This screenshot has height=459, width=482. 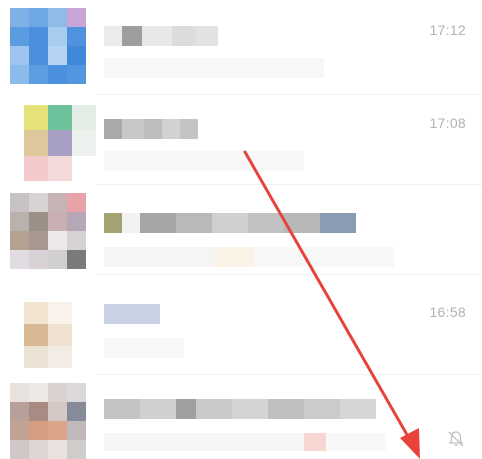 What do you see at coordinates (447, 312) in the screenshot?
I see `chat-time: 16:58` at bounding box center [447, 312].